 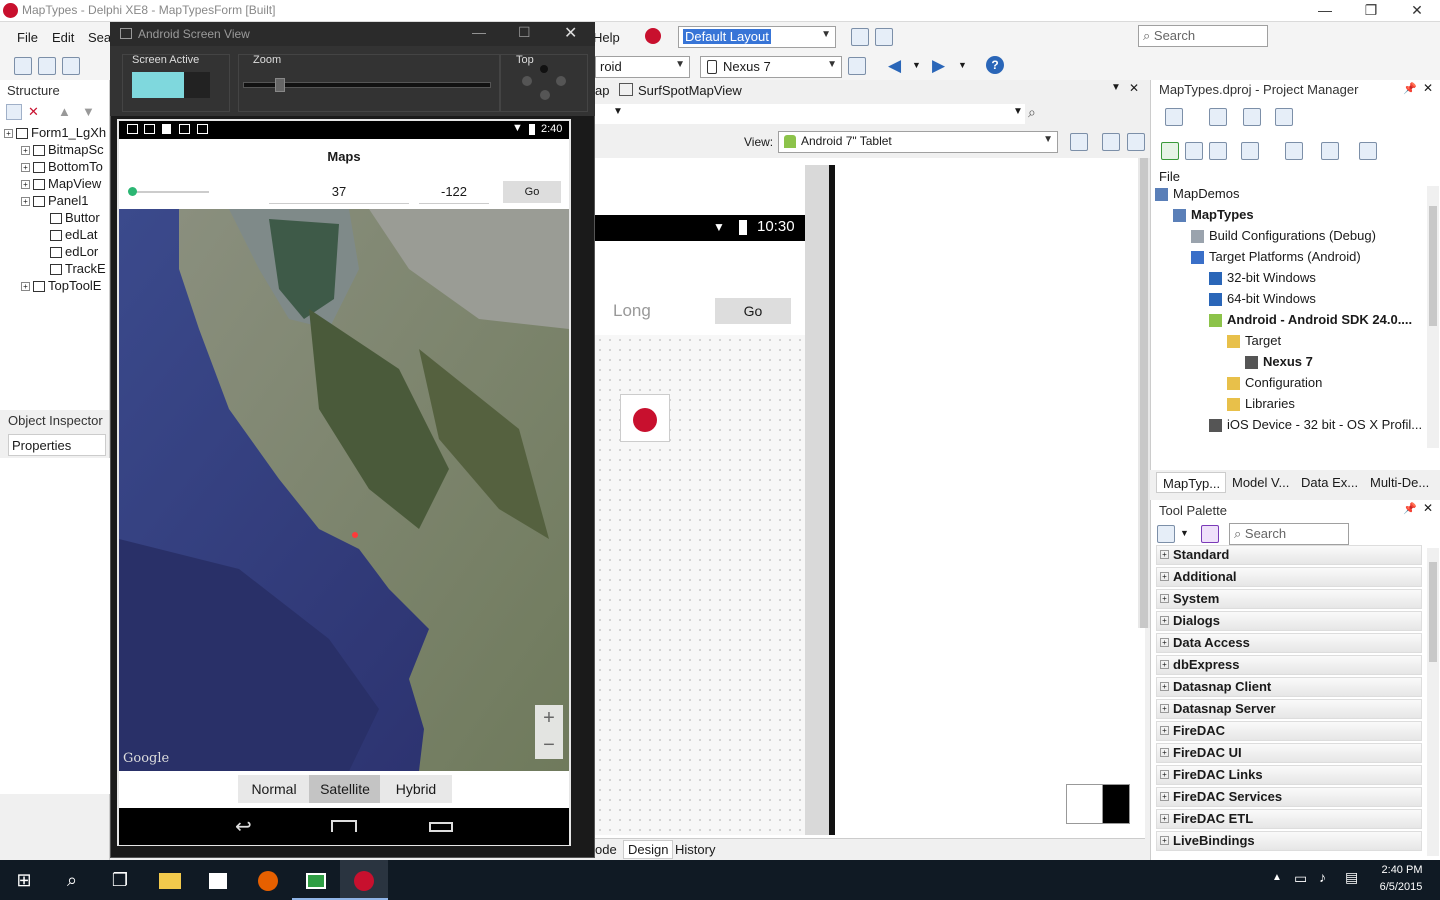 What do you see at coordinates (88, 111) in the screenshot?
I see `down-arrow-icon: ▼` at bounding box center [88, 111].